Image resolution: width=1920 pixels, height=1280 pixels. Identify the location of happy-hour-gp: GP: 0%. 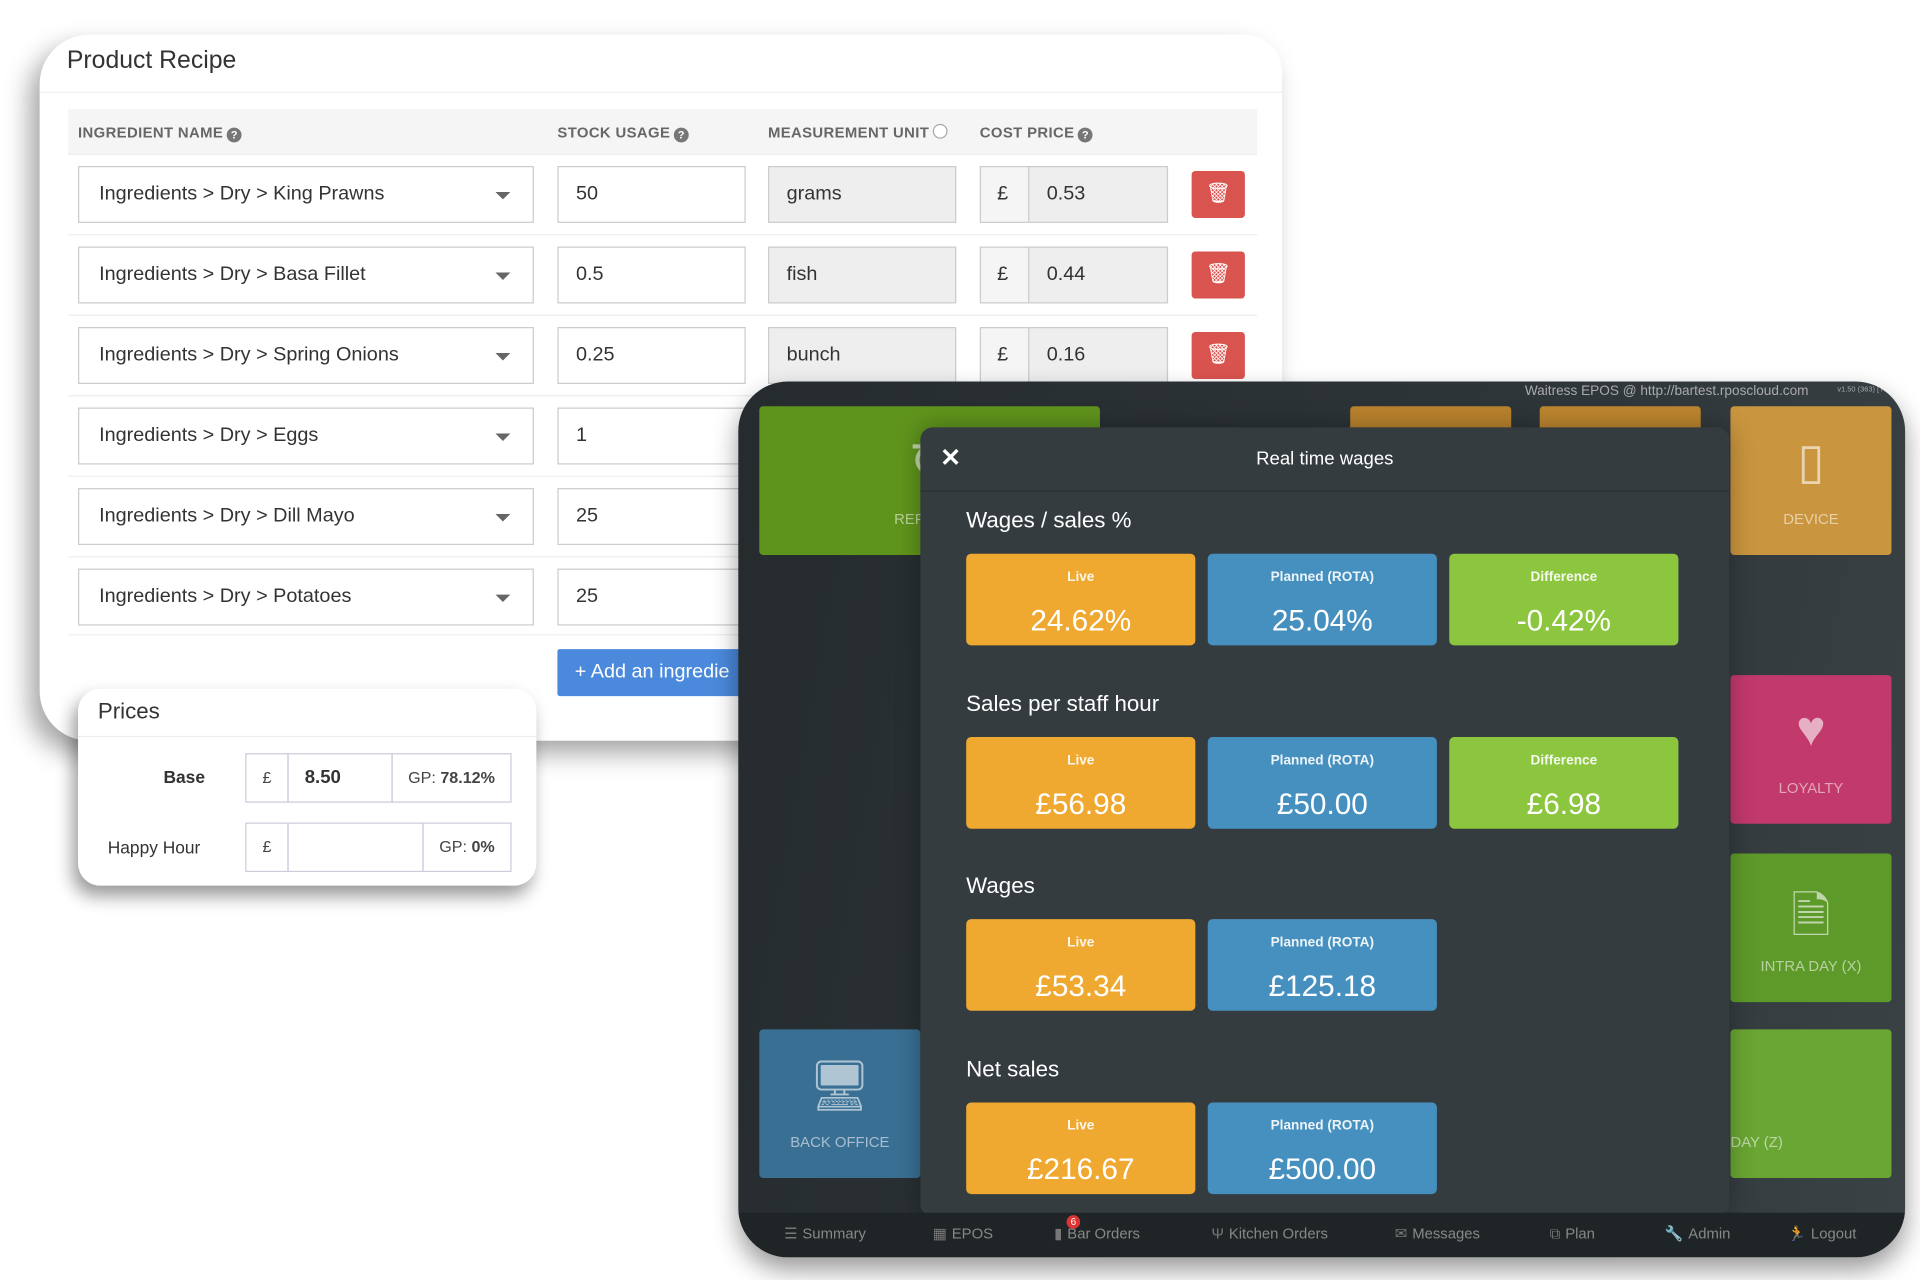
(467, 847).